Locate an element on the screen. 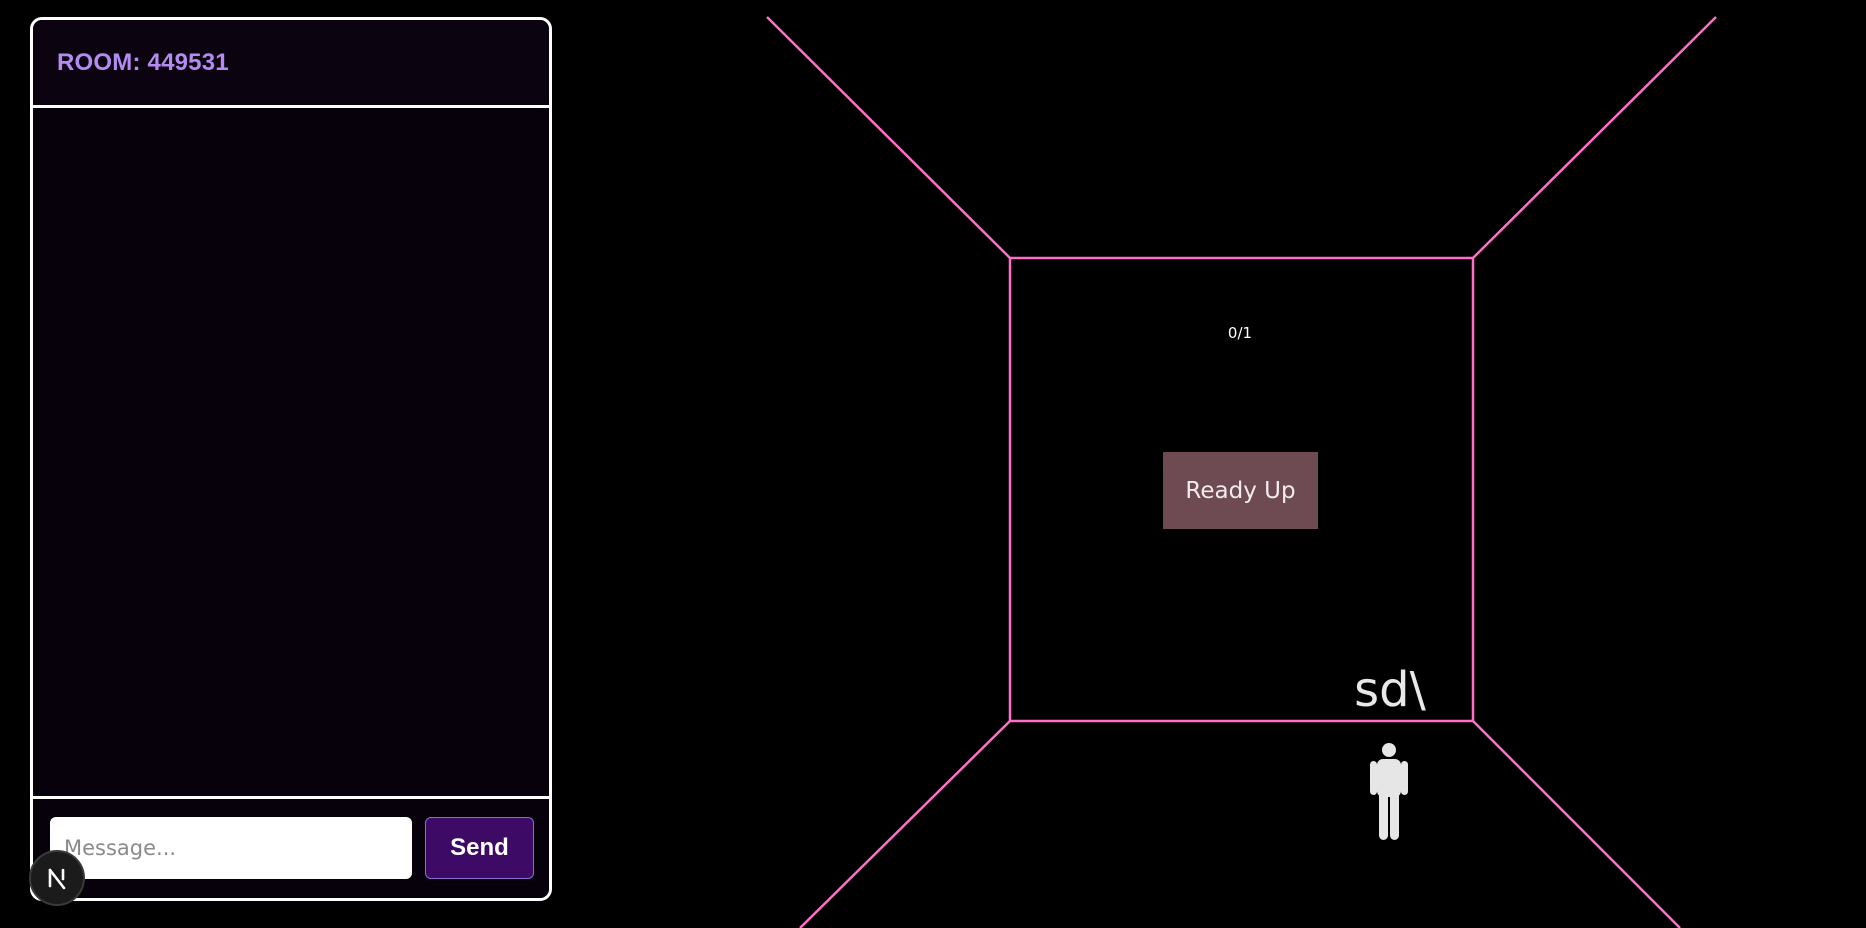  send-button: Send is located at coordinates (479, 848).